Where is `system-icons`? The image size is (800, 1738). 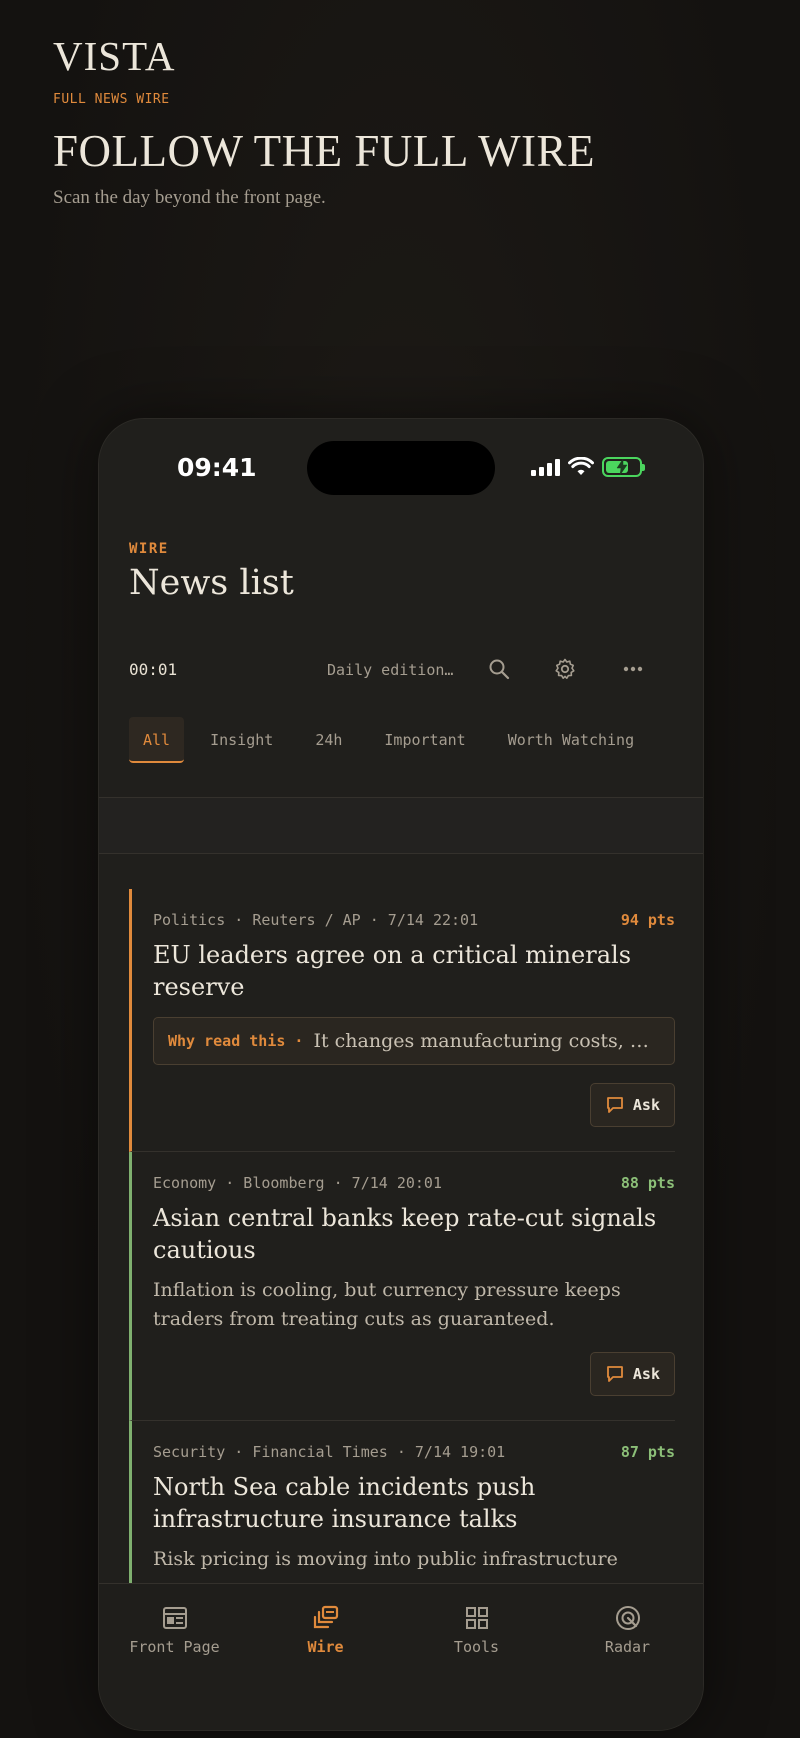 system-icons is located at coordinates (588, 467).